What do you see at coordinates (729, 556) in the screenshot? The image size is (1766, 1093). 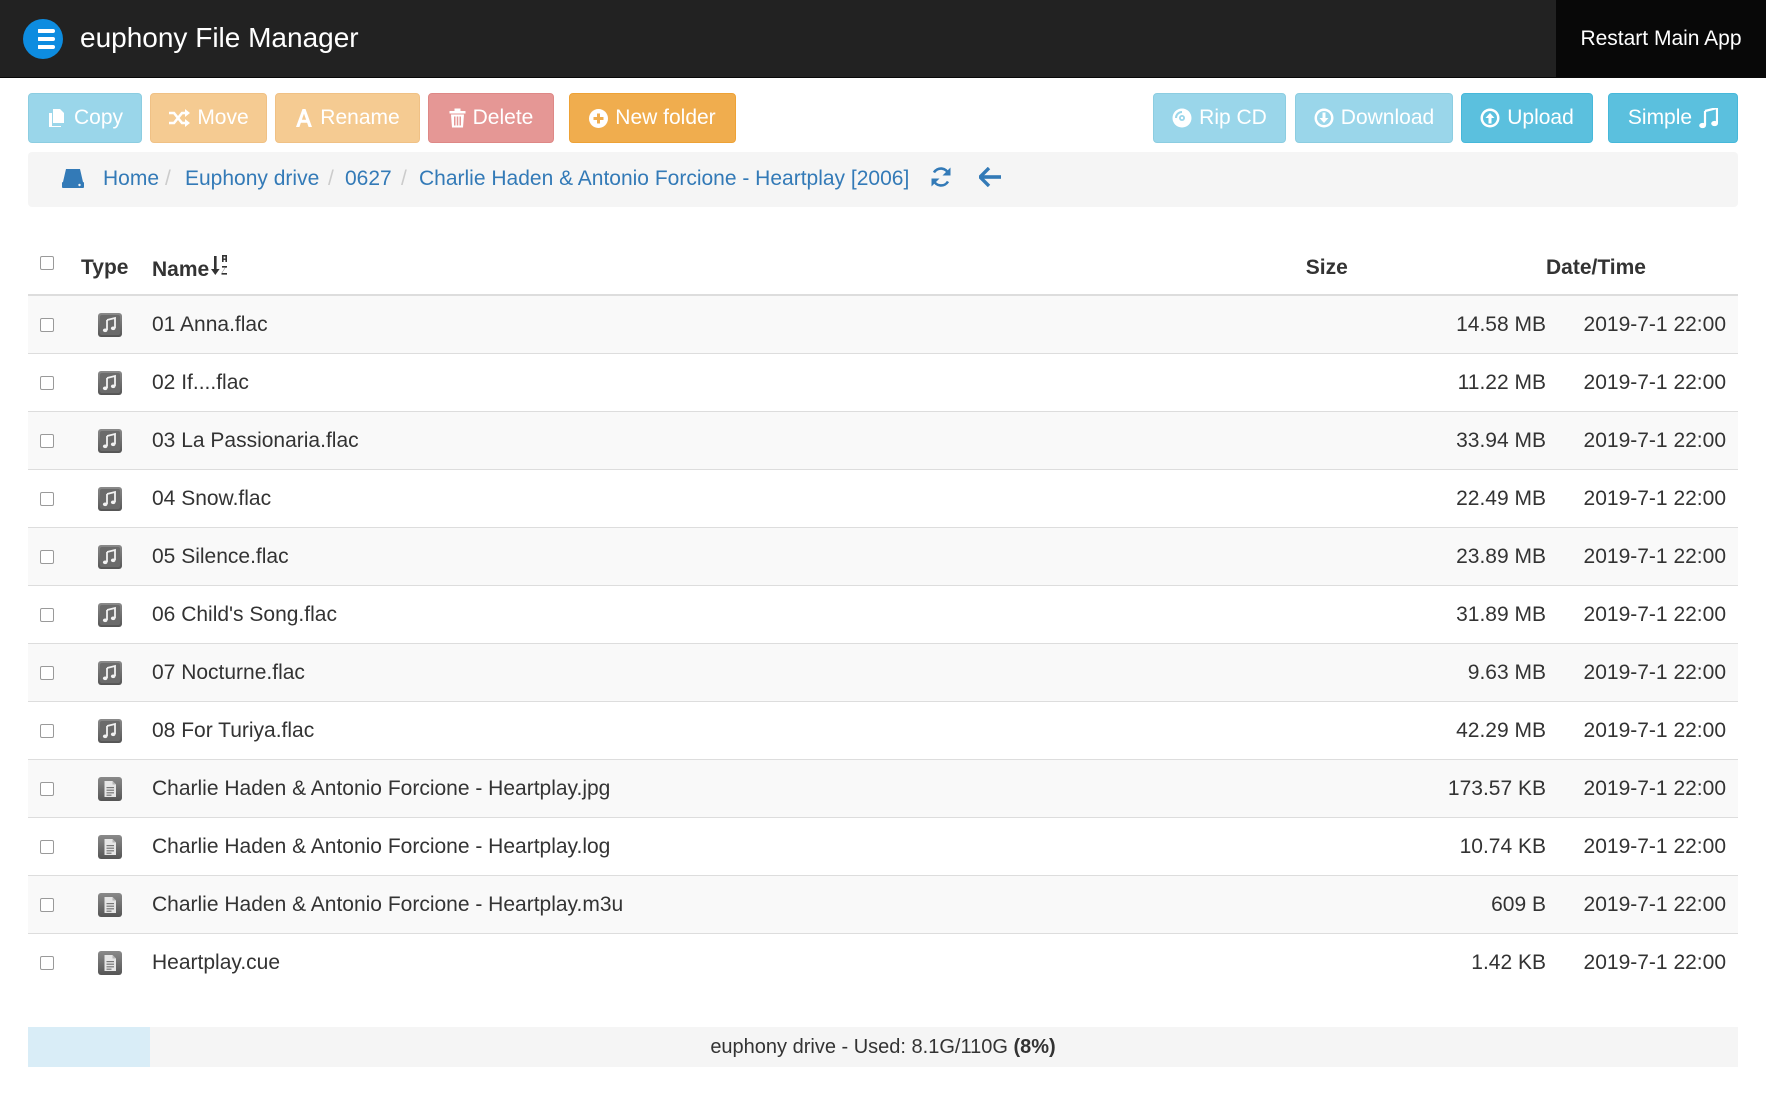 I see `row-file-name: 05 Silence.flac` at bounding box center [729, 556].